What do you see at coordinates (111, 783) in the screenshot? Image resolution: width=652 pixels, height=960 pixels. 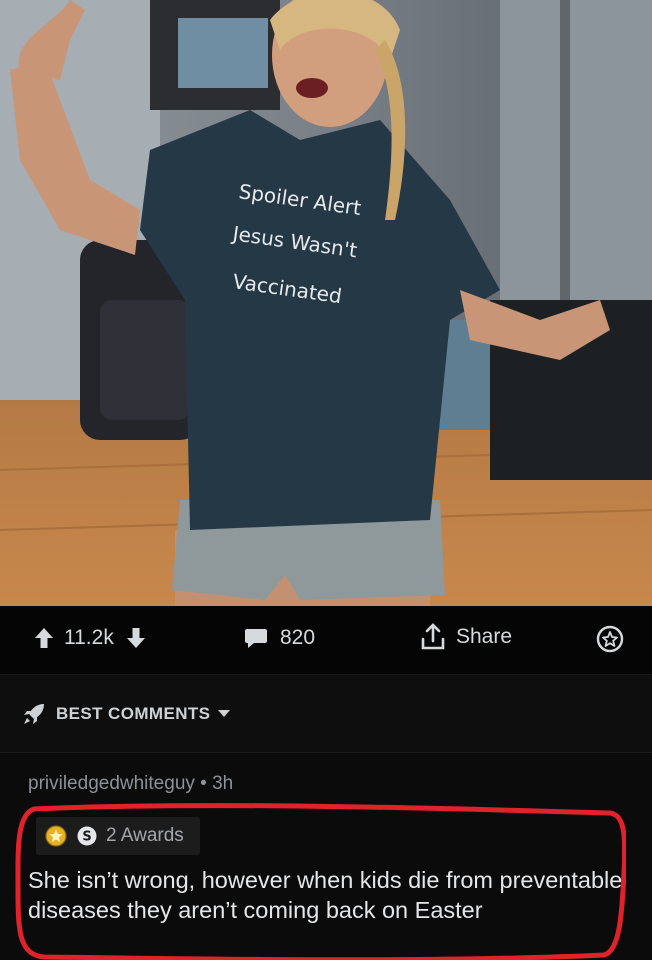 I see `comment-author: priviledgedwhiteguy` at bounding box center [111, 783].